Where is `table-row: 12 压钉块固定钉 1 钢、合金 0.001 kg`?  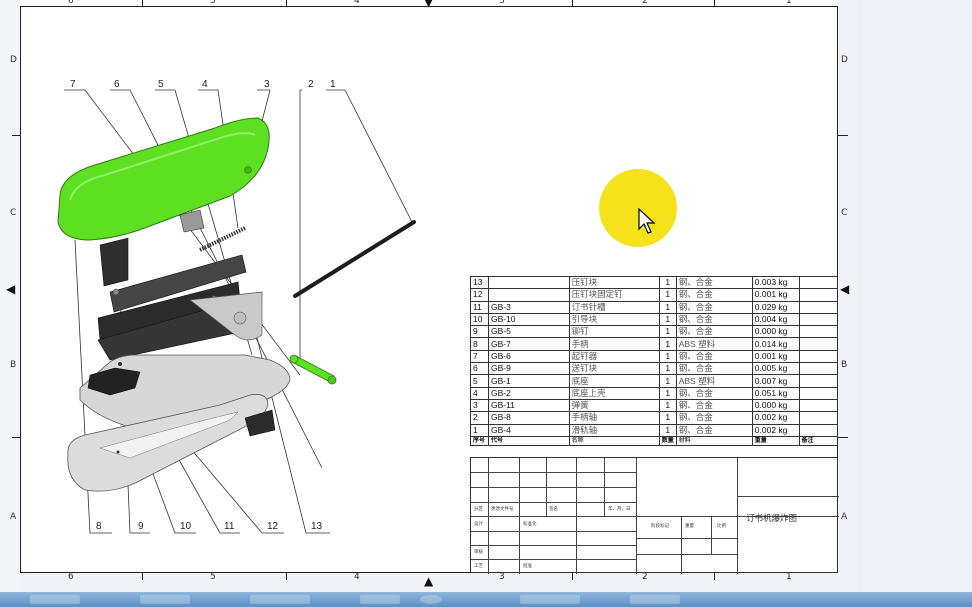 table-row: 12 压钉块固定钉 1 钢、合金 0.001 kg is located at coordinates (654, 295).